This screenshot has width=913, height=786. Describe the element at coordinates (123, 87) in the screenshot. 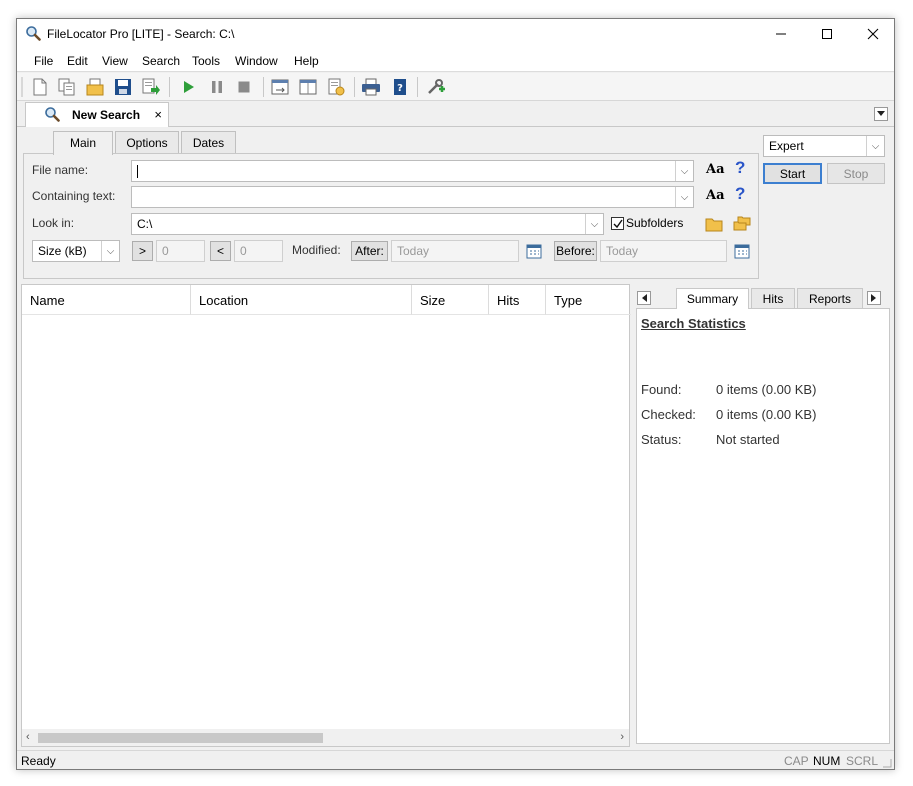

I see `save-icon` at that location.